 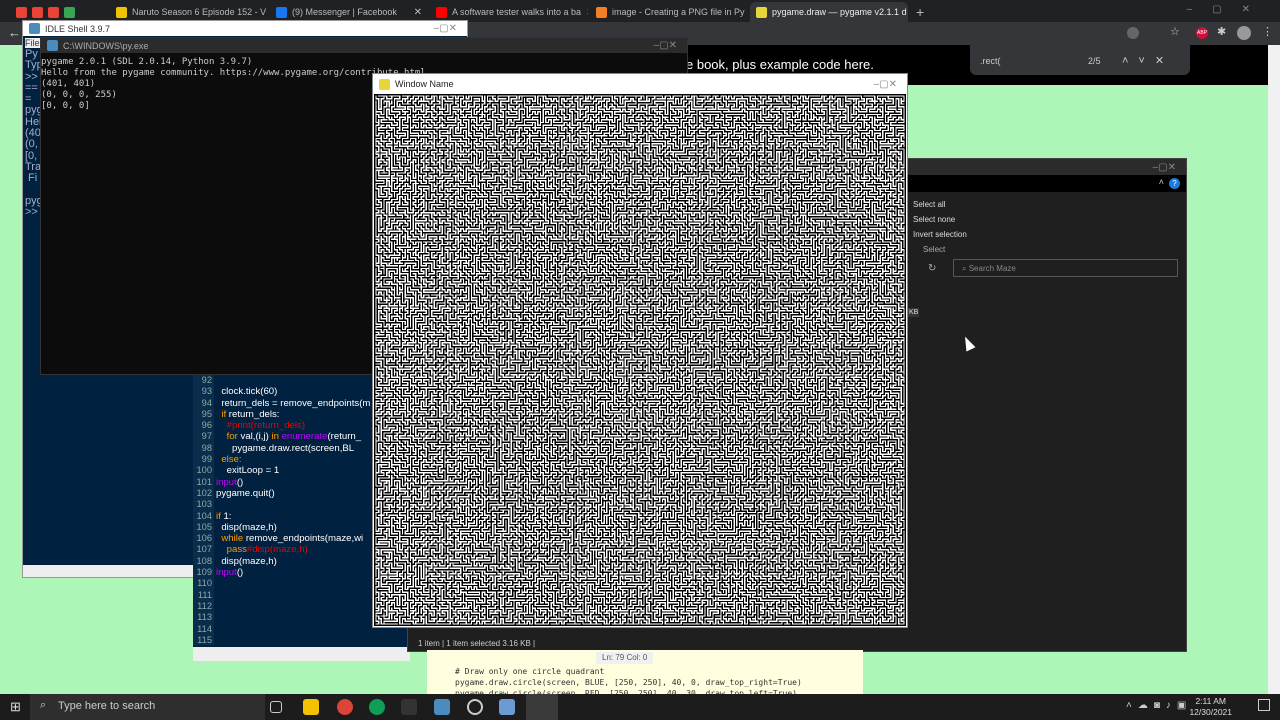 What do you see at coordinates (293, 391) in the screenshot?
I see `code-line: clock.tick(60)` at bounding box center [293, 391].